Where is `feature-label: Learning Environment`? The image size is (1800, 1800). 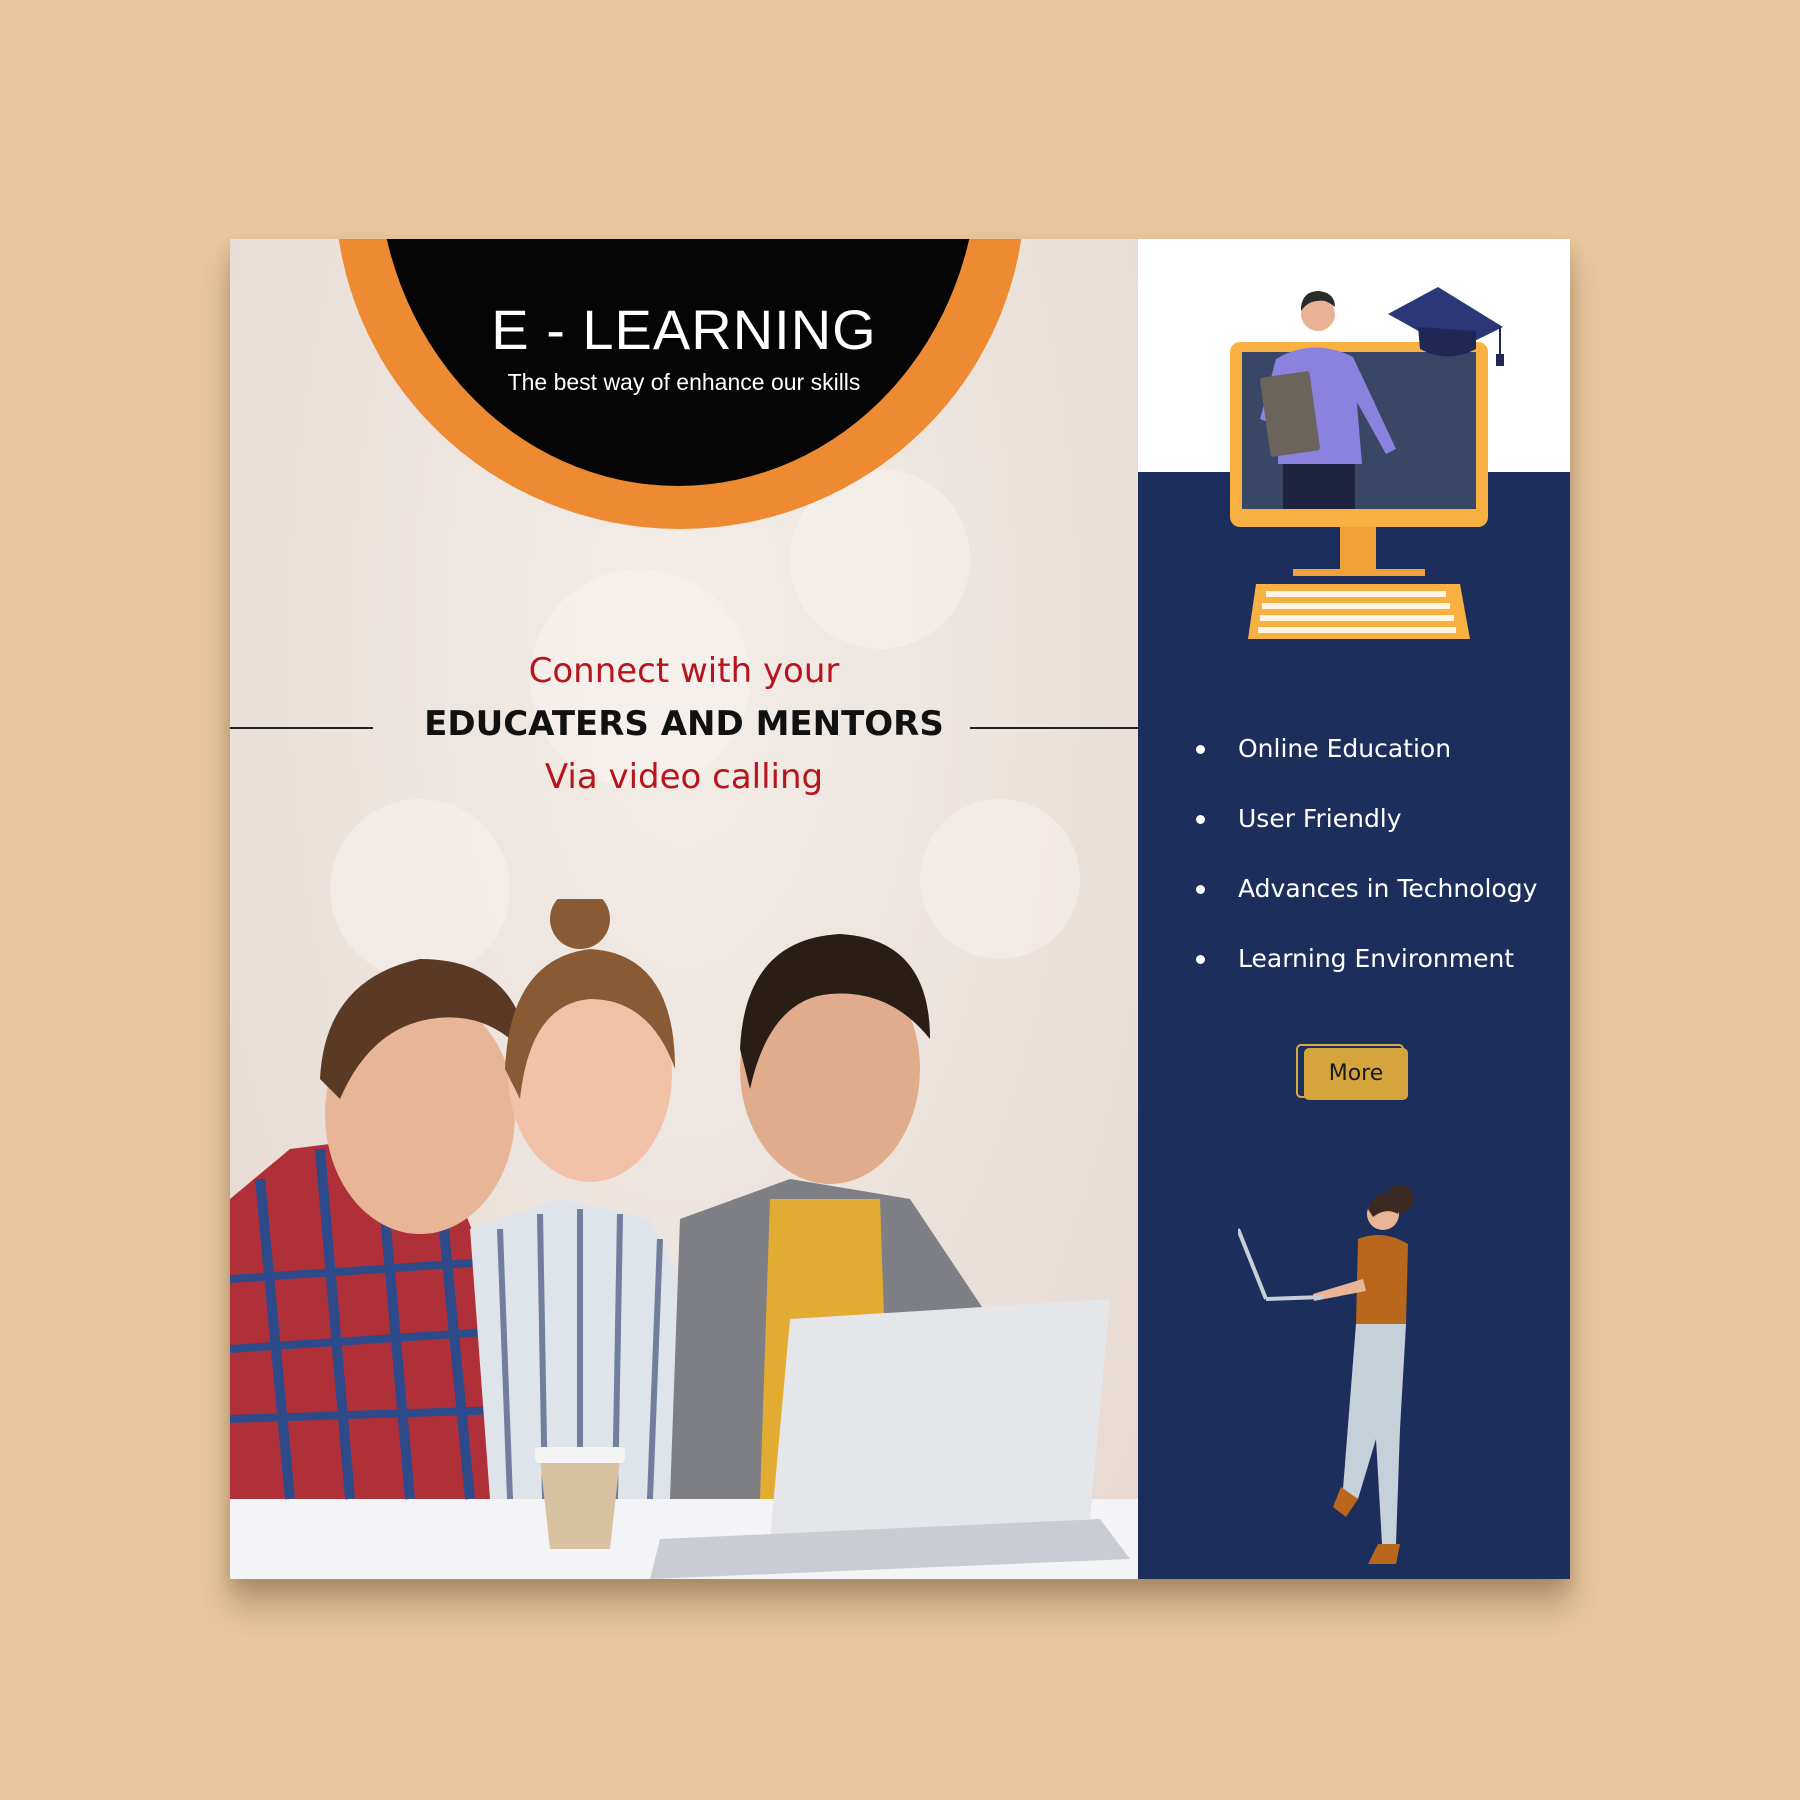 feature-label: Learning Environment is located at coordinates (1376, 958).